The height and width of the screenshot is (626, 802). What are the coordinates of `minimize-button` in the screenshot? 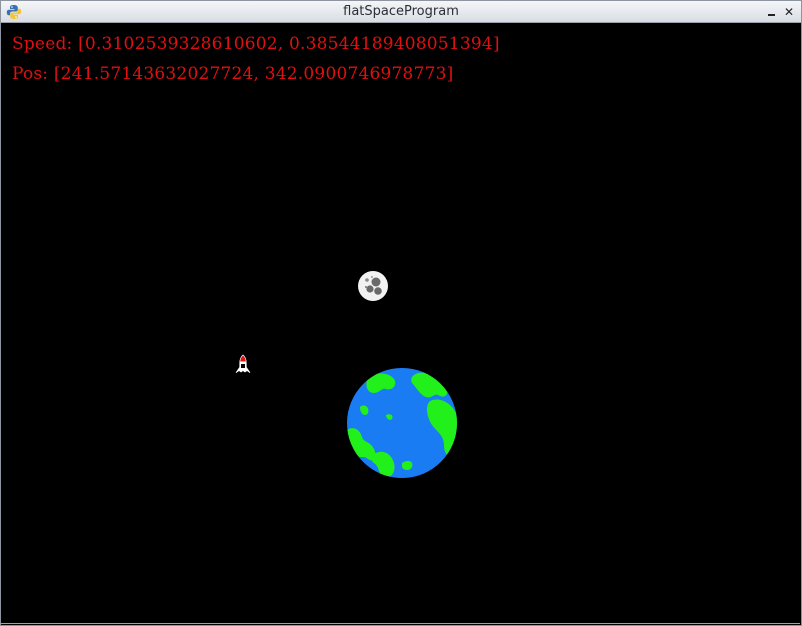 It's located at (771, 12).